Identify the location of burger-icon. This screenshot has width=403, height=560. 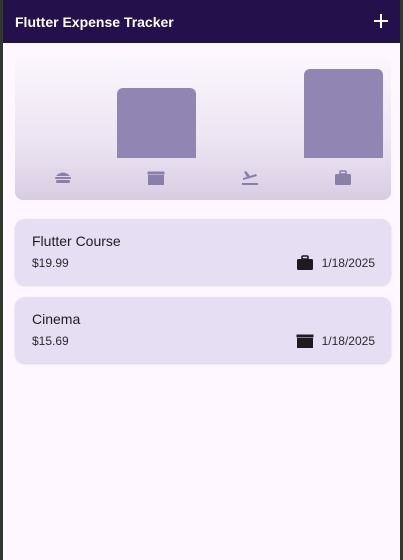
(62, 177).